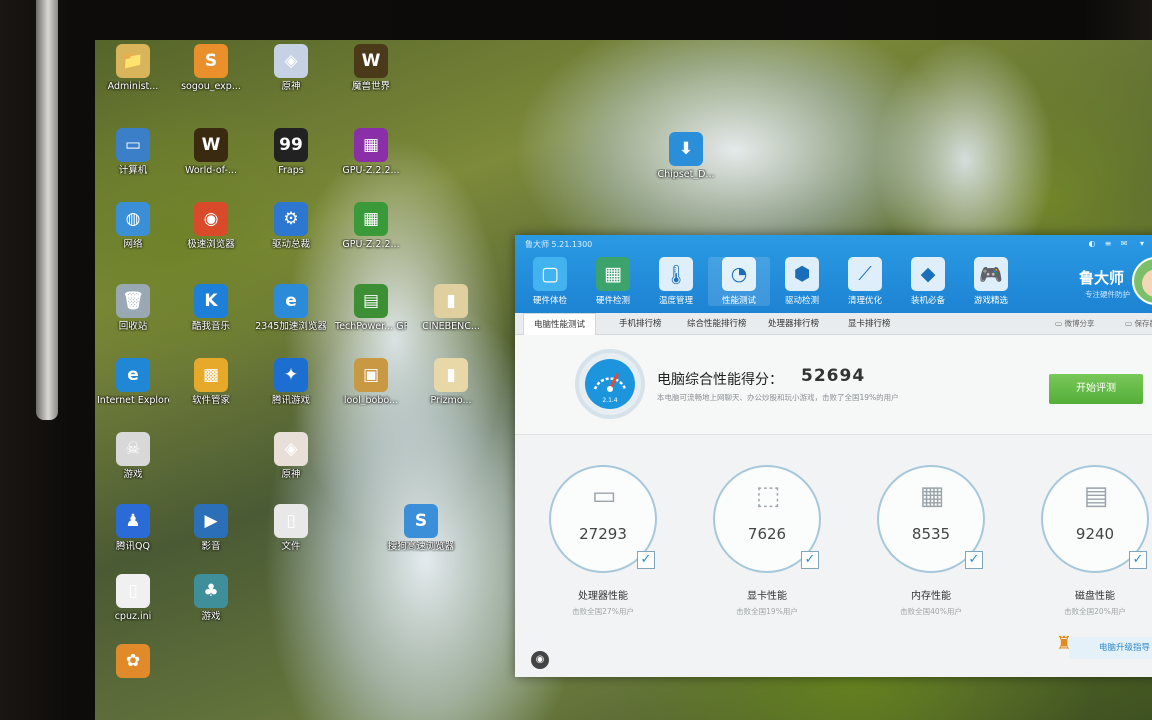  Describe the element at coordinates (1142, 244) in the screenshot. I see `settings-icon: ▾` at that location.